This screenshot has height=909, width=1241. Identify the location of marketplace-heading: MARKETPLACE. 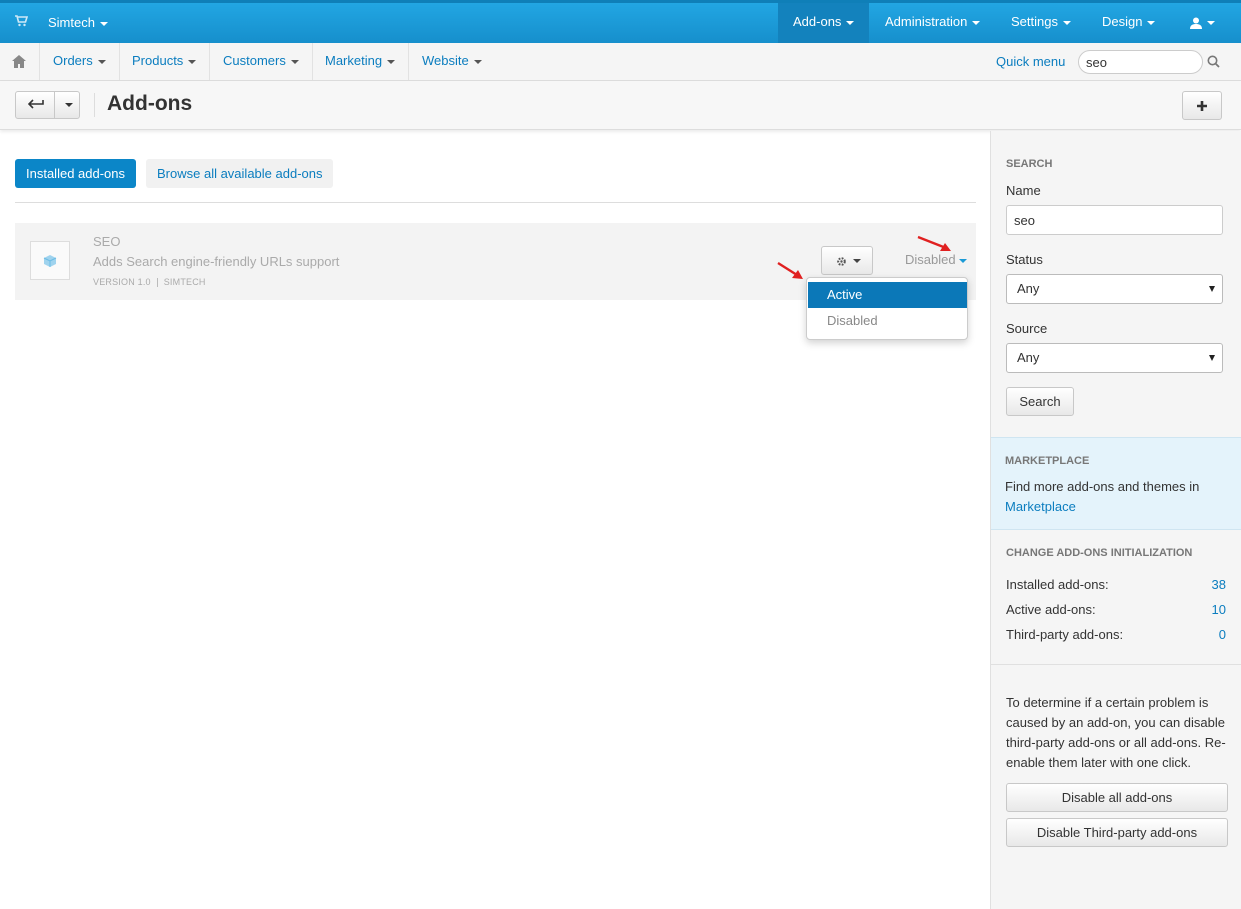
(1047, 461).